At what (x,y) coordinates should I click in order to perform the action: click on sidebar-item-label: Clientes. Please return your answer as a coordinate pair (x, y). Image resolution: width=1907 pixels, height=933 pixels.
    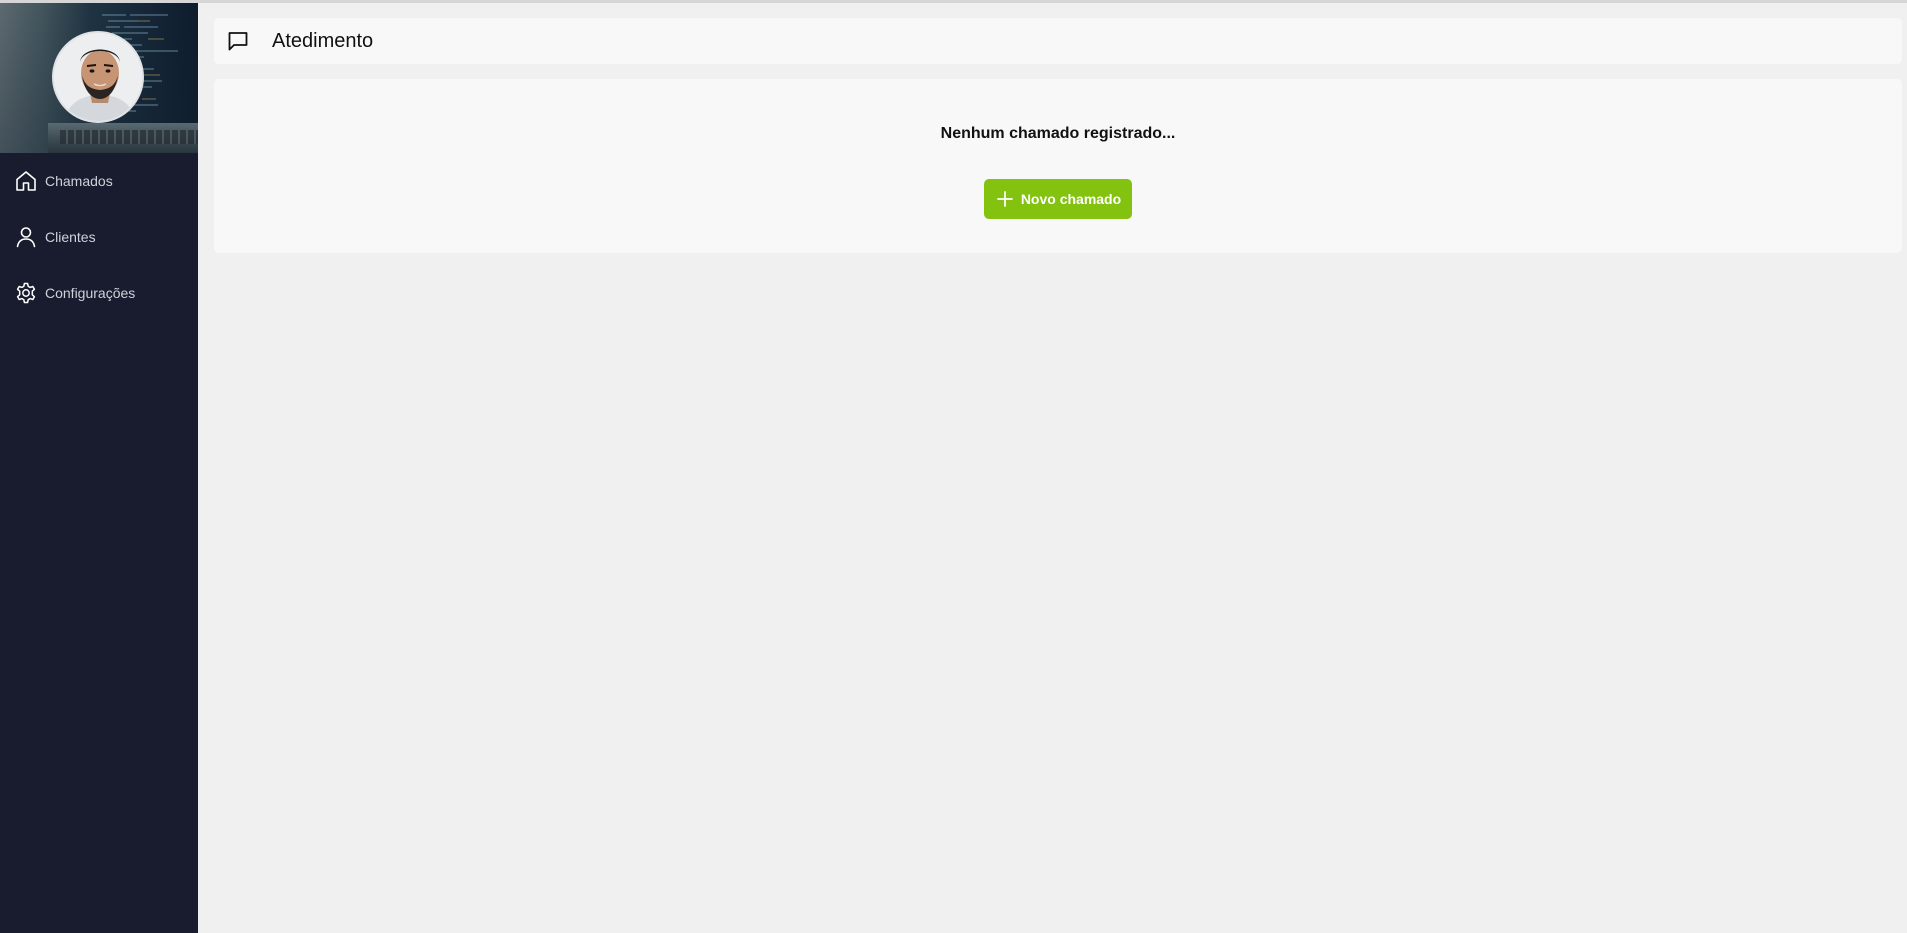
    Looking at the image, I should click on (70, 237).